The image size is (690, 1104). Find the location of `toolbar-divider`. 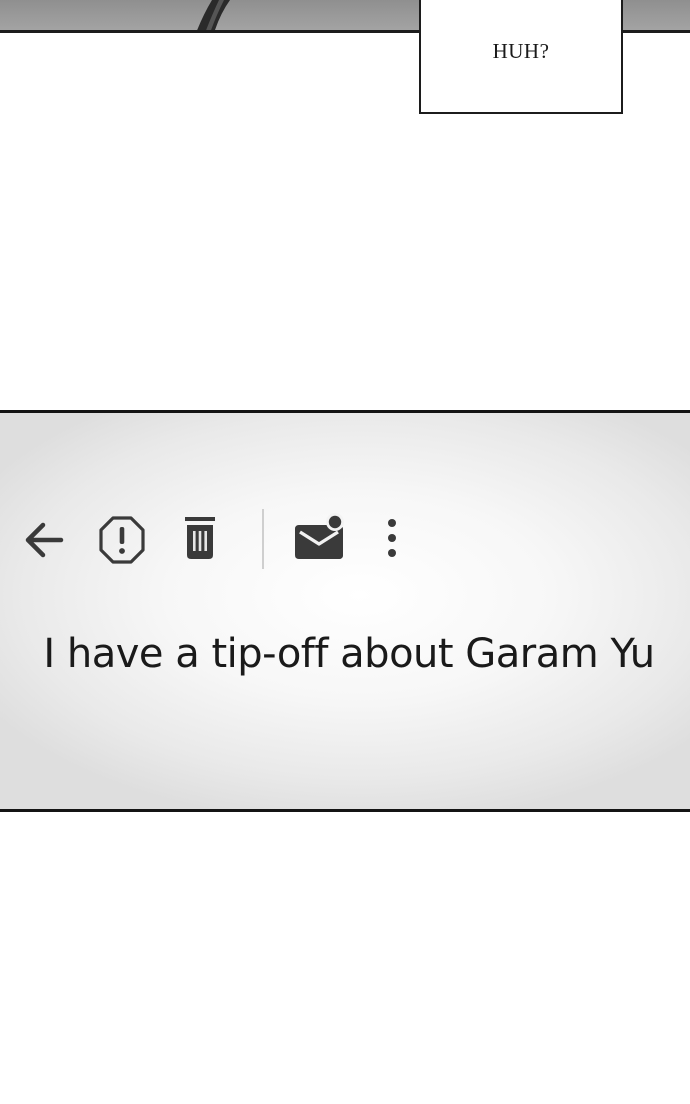

toolbar-divider is located at coordinates (263, 539).